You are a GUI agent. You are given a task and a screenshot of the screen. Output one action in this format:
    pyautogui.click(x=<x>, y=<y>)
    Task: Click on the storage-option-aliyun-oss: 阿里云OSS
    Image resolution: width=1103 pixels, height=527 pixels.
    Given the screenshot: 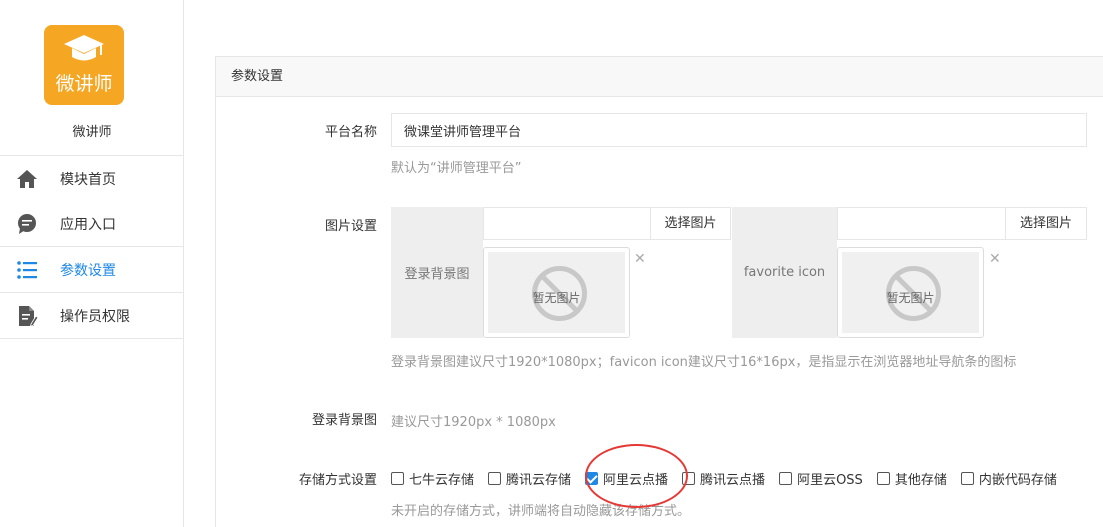 What is the action you would take?
    pyautogui.click(x=821, y=478)
    